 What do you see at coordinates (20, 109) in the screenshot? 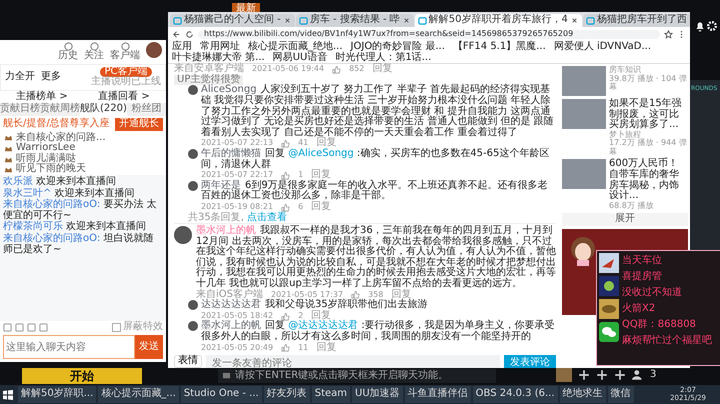
I see `rank-tab: 贡献日榜` at bounding box center [20, 109].